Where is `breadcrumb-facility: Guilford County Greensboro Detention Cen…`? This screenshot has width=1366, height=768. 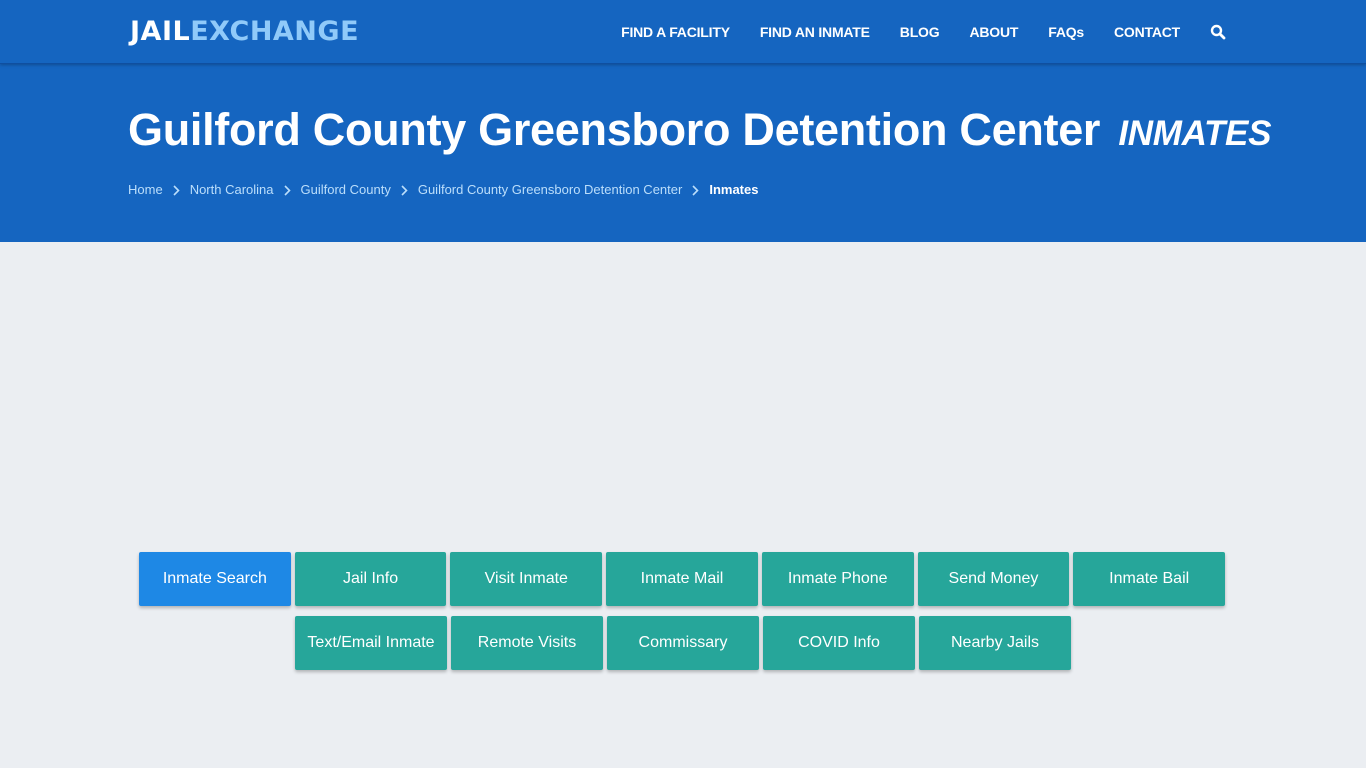
breadcrumb-facility: Guilford County Greensboro Detention Cen… is located at coordinates (550, 189).